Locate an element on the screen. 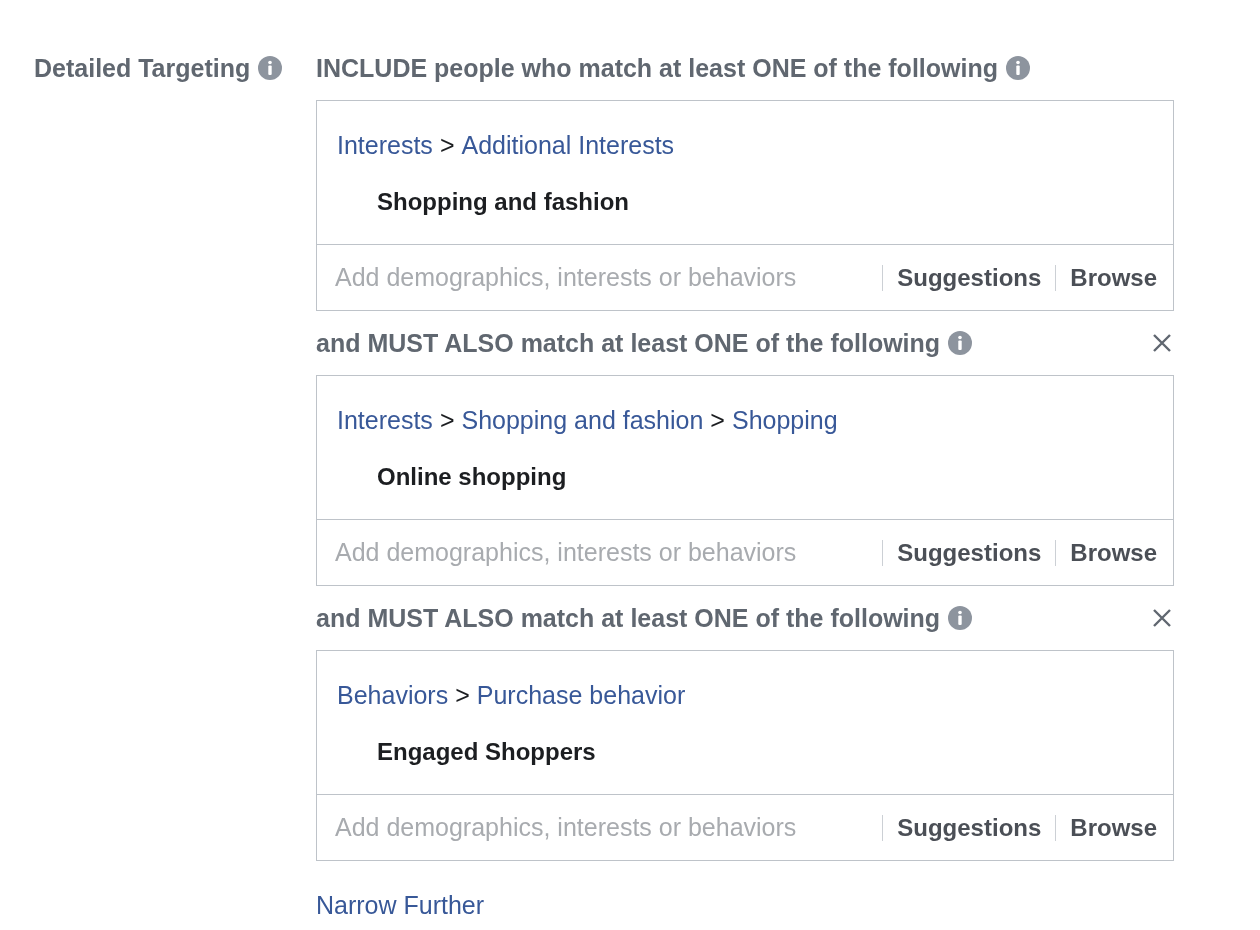  breadcrumb-link: Purchase behavior is located at coordinates (581, 695).